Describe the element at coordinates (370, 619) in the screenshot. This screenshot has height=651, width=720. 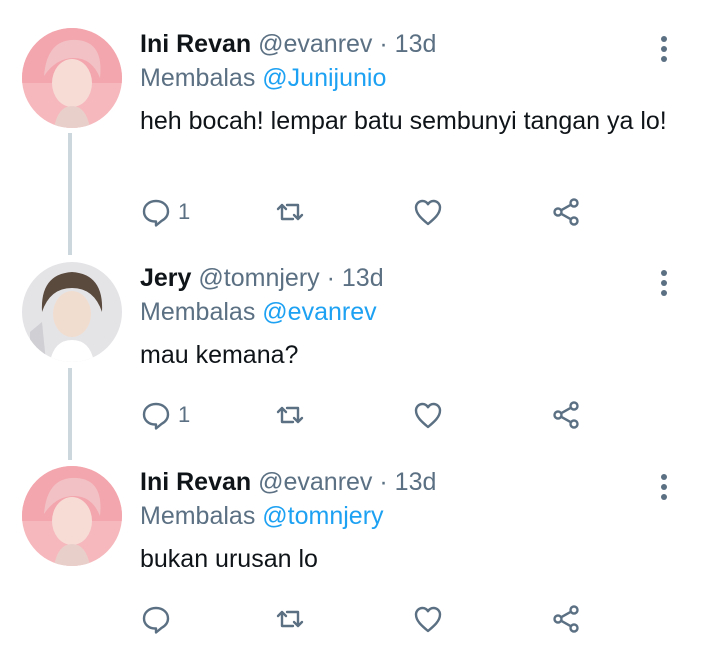
I see `tweet-actions` at that location.